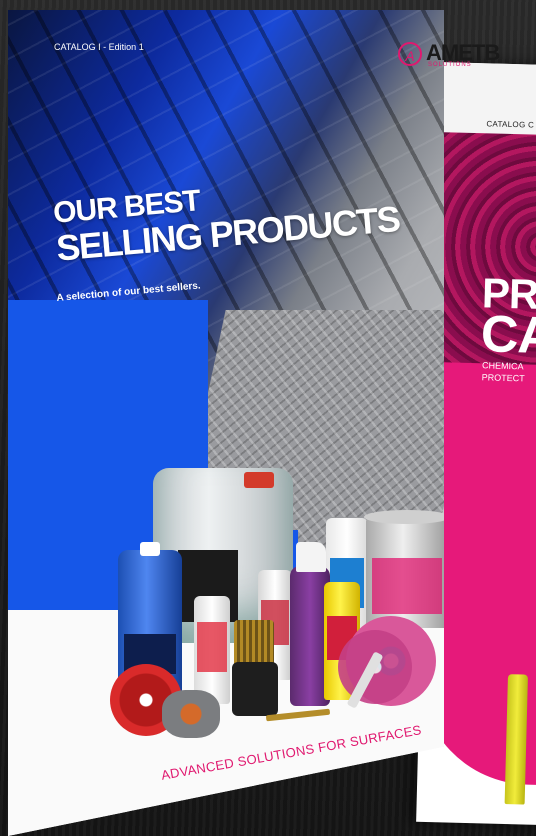  I want to click on back-title-line2: CA, so click(508, 335).